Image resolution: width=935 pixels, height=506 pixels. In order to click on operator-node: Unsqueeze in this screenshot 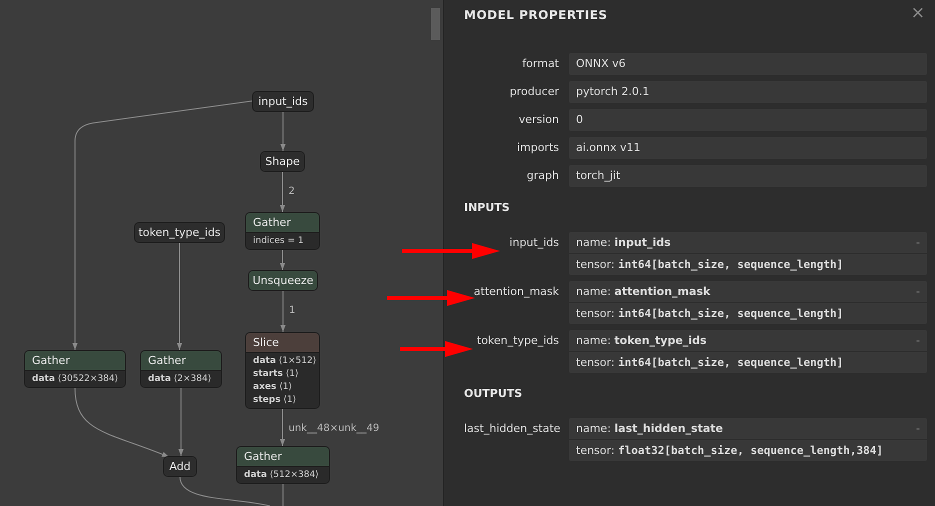, I will do `click(283, 280)`.